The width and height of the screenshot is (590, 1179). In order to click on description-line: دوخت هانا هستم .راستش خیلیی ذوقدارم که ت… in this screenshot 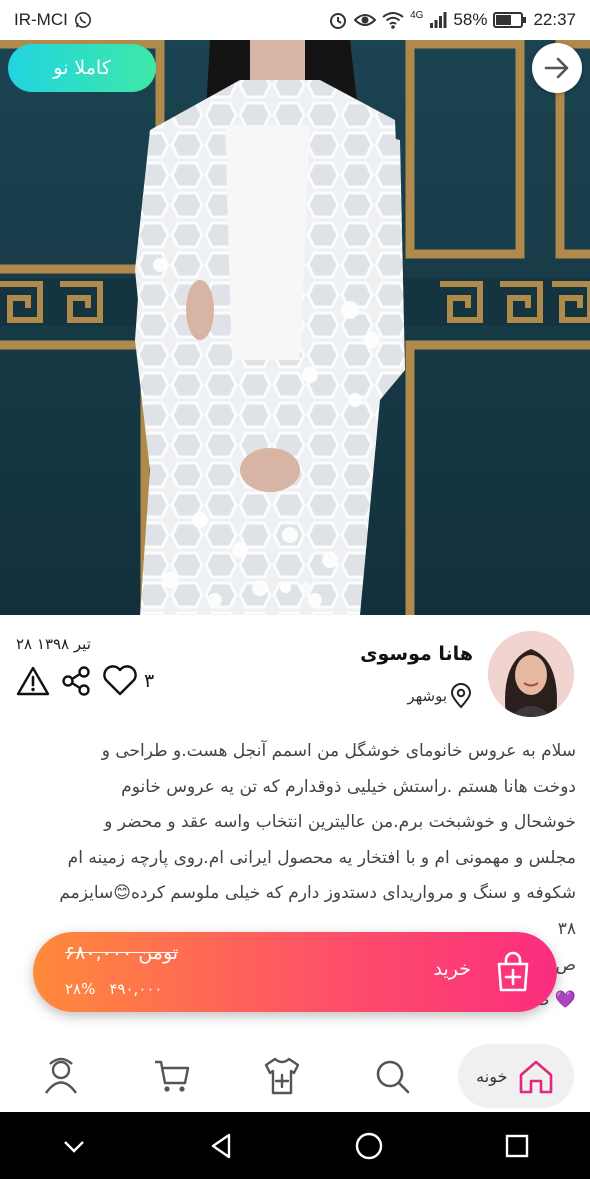, I will do `click(348, 786)`.